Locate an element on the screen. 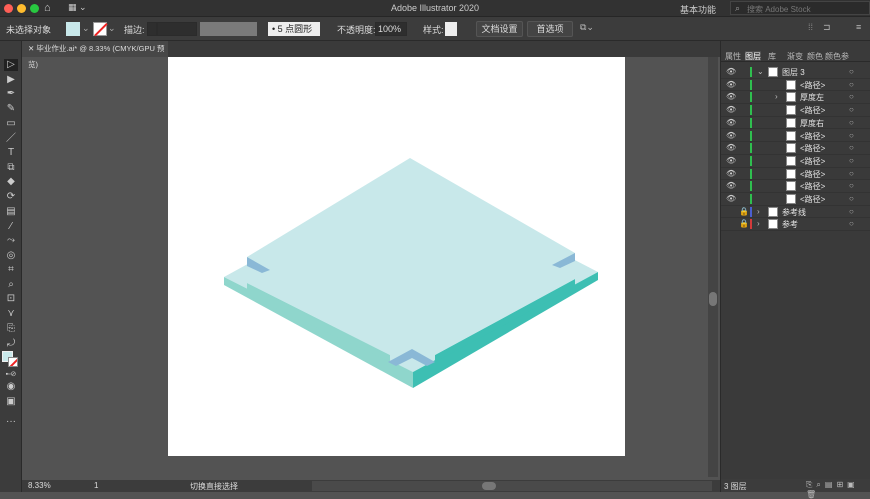  pen-tool-icon: ✒ is located at coordinates (11, 94).